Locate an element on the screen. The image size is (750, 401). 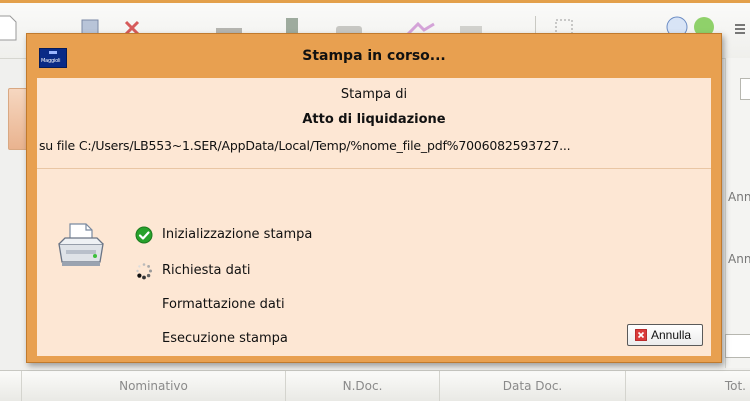
check-icon is located at coordinates (144, 235).